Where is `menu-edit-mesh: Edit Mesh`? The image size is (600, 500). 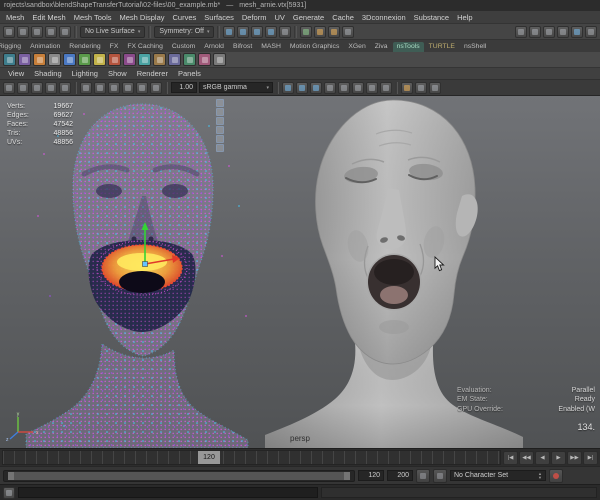 menu-edit-mesh: Edit Mesh is located at coordinates (48, 17).